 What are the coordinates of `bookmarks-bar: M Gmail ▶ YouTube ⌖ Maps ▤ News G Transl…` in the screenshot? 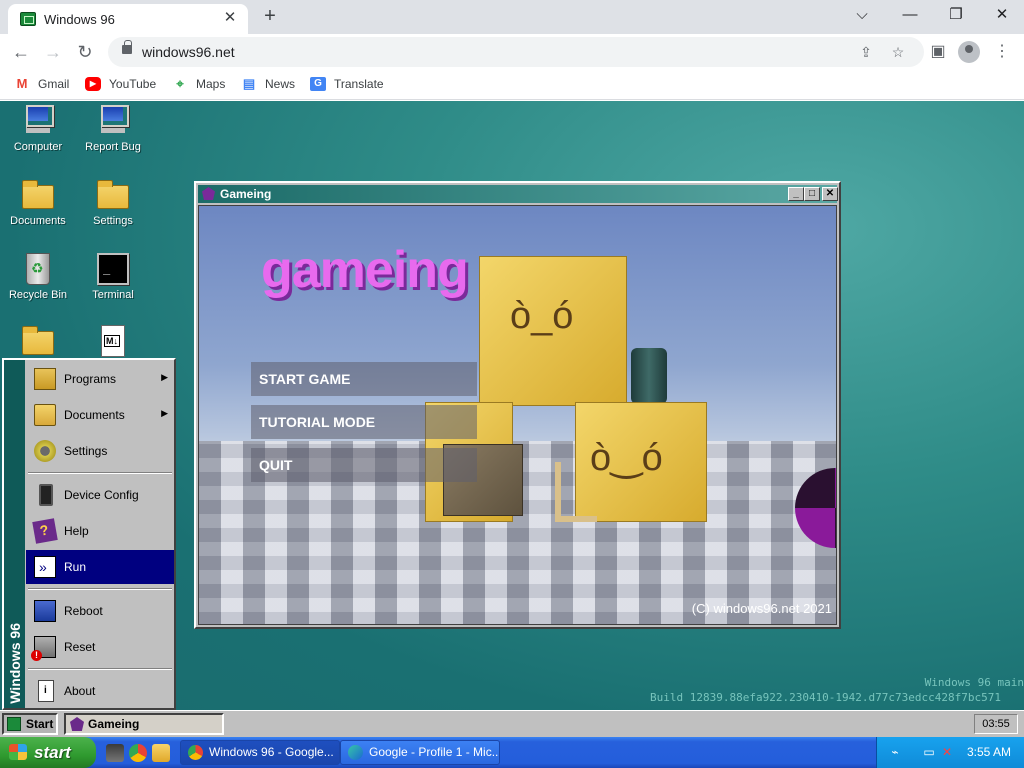 It's located at (512, 85).